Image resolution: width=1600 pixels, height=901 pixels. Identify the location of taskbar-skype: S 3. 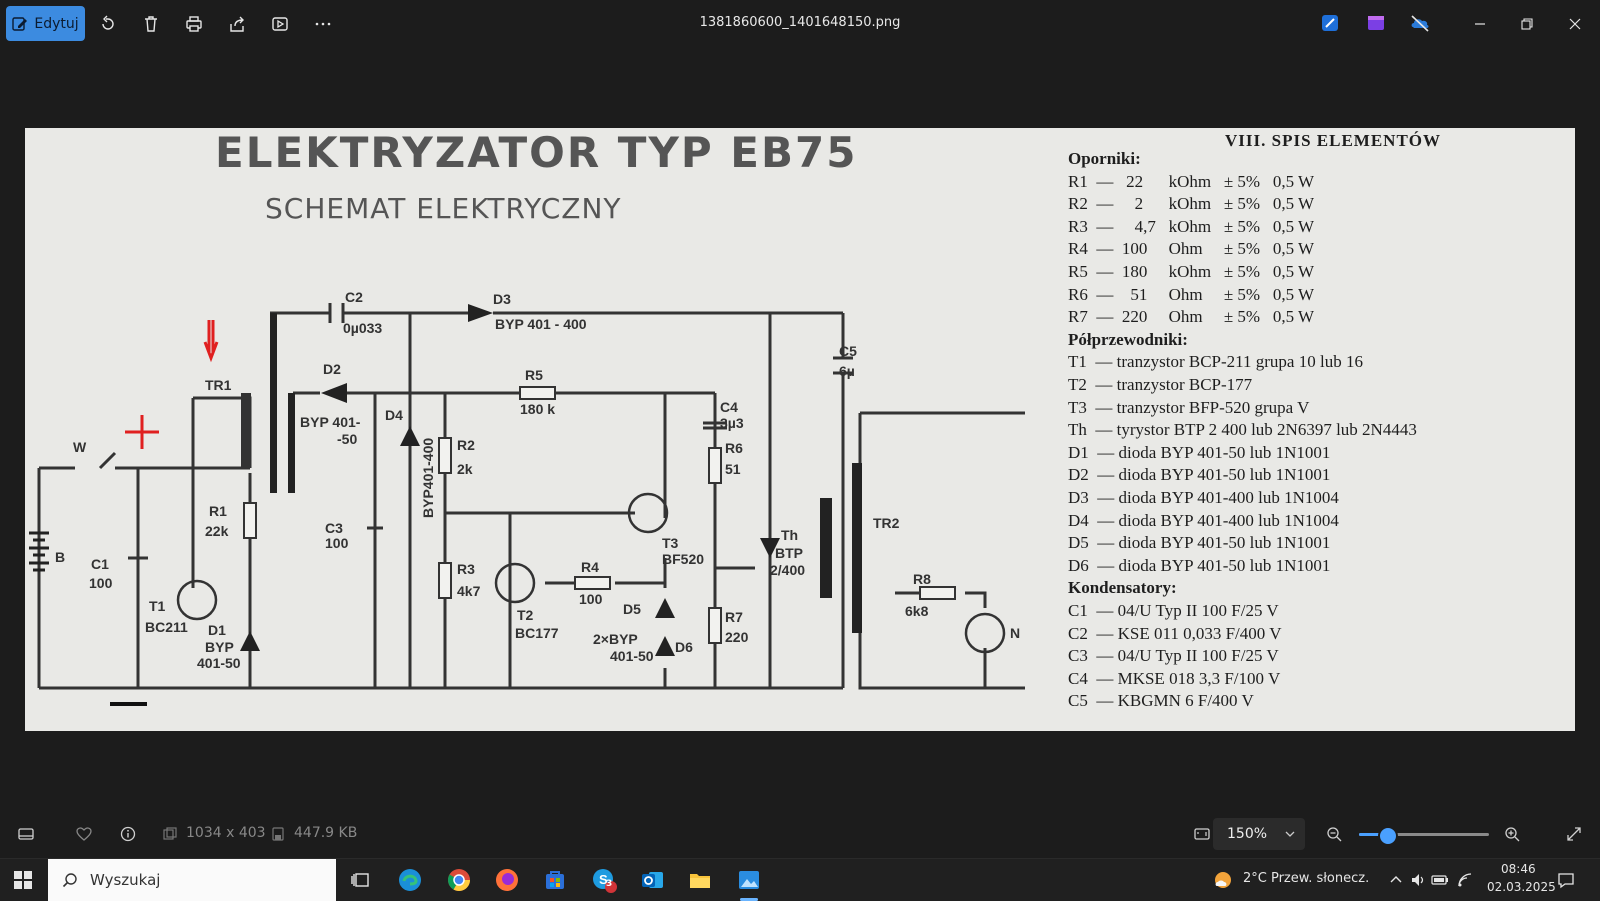
(604, 880).